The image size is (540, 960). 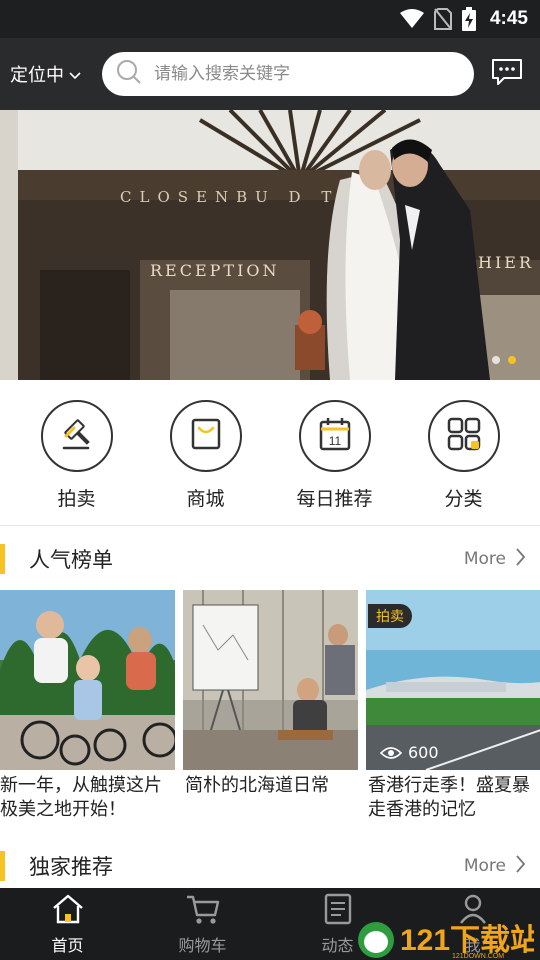 I want to click on category-icon-circle: 11, so click(x=334, y=436).